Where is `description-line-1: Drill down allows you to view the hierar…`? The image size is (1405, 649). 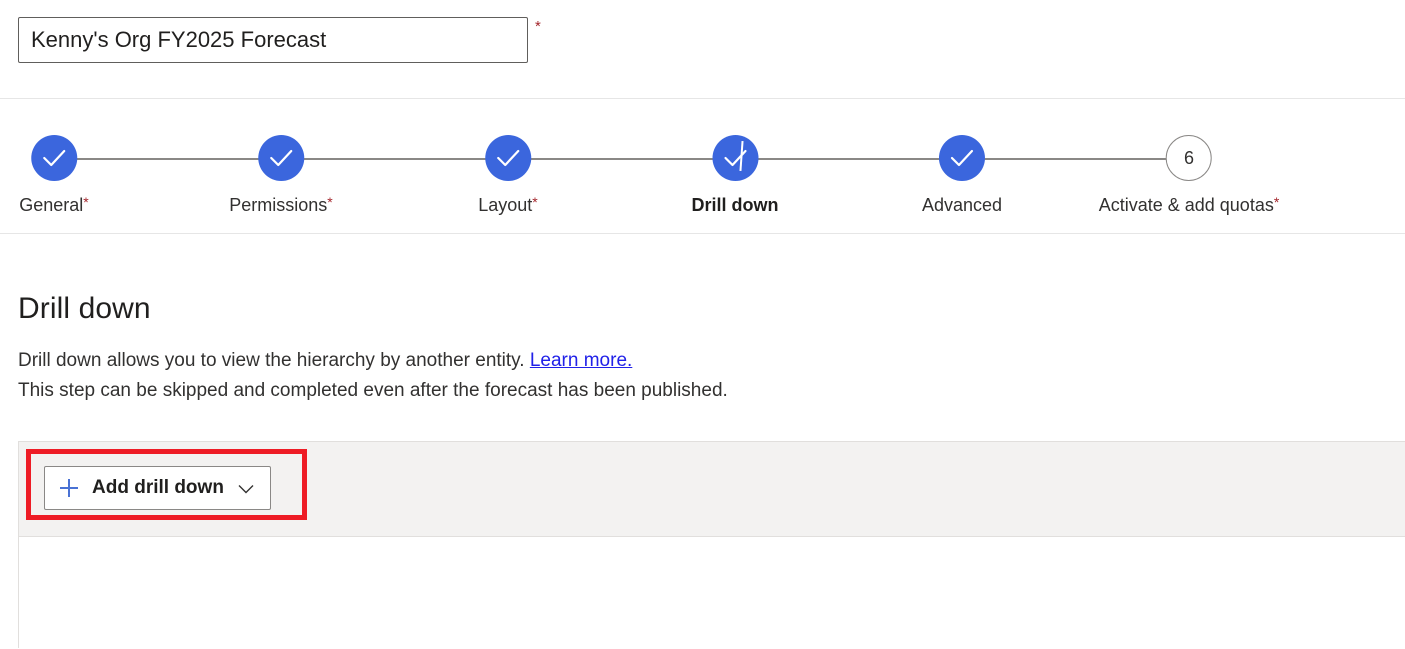 description-line-1: Drill down allows you to view the hierar… is located at coordinates (373, 361).